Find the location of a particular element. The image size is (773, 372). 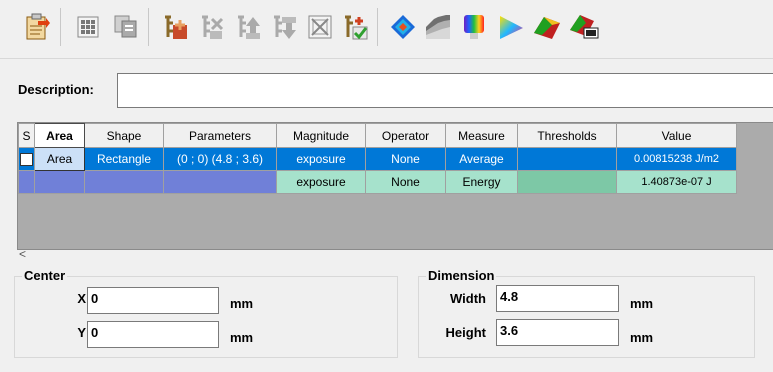

x-label: X is located at coordinates (81, 298).